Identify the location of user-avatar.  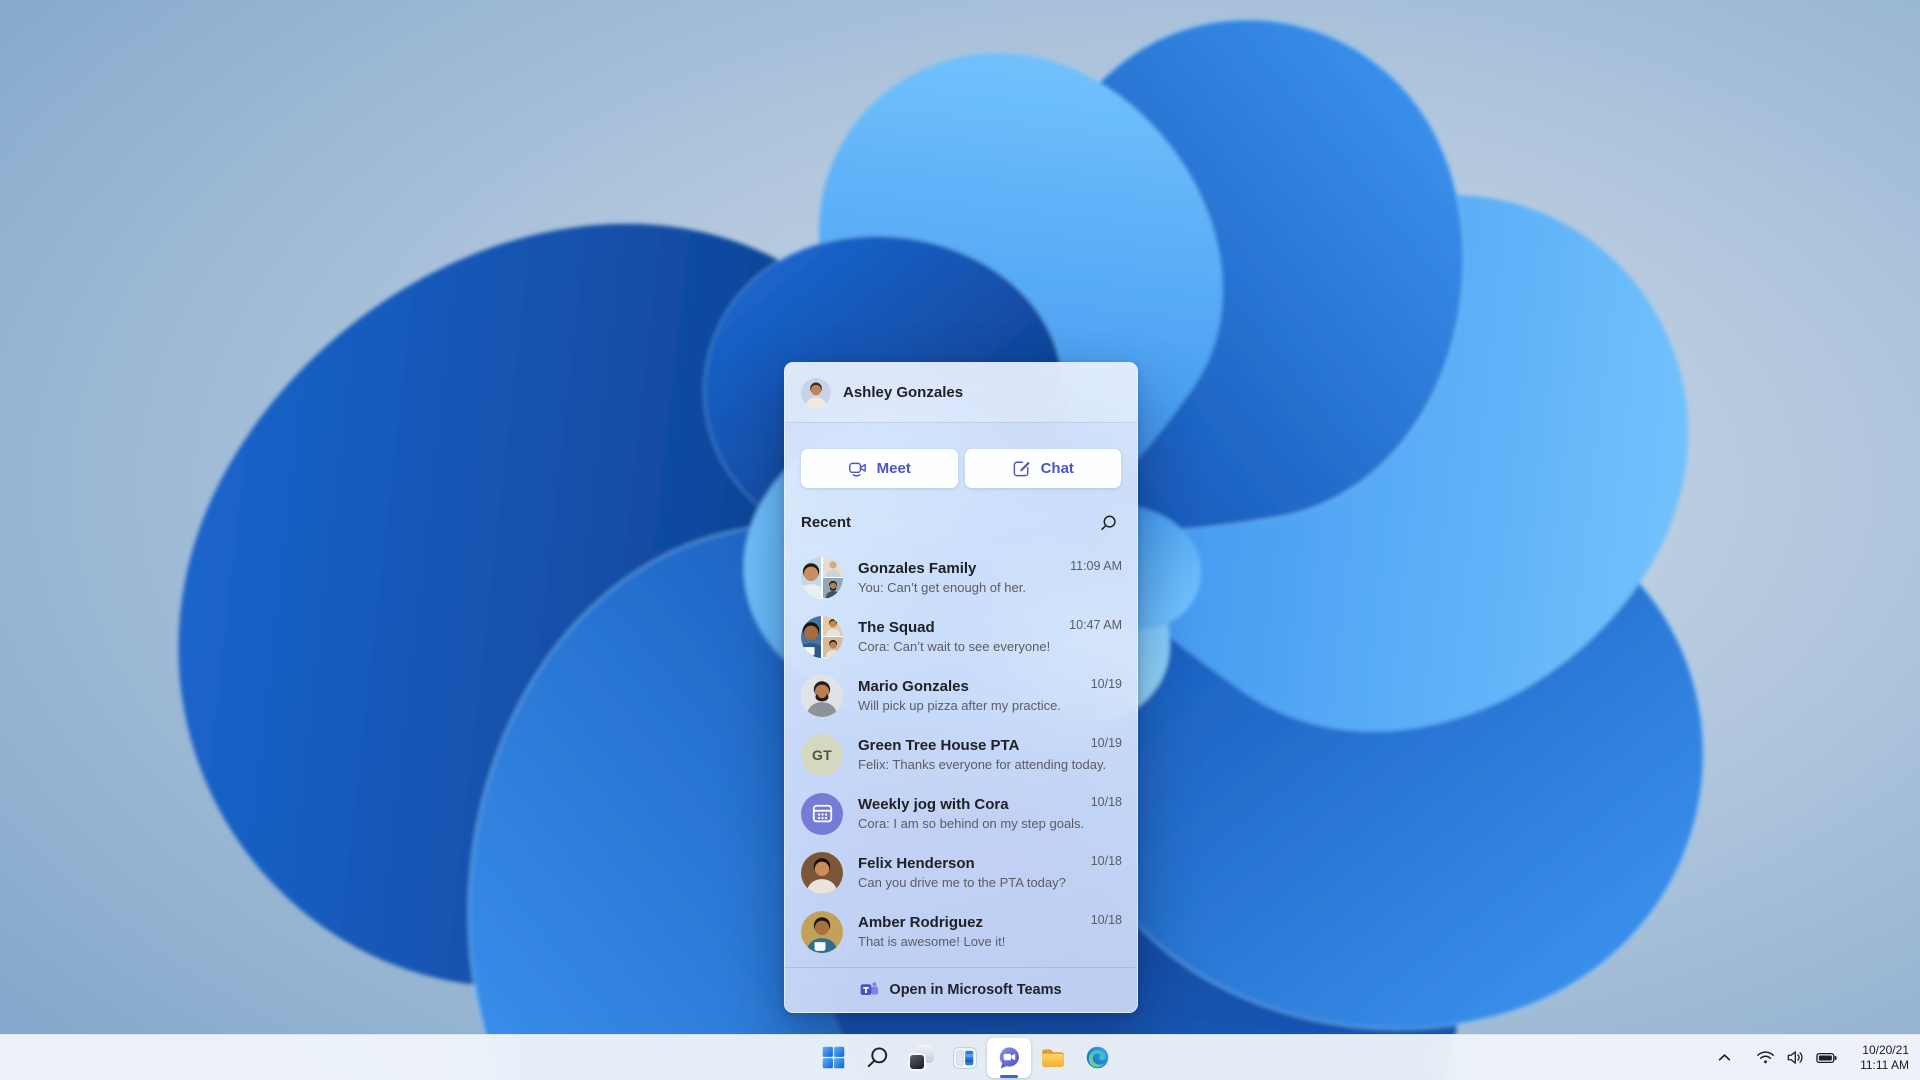
(816, 392).